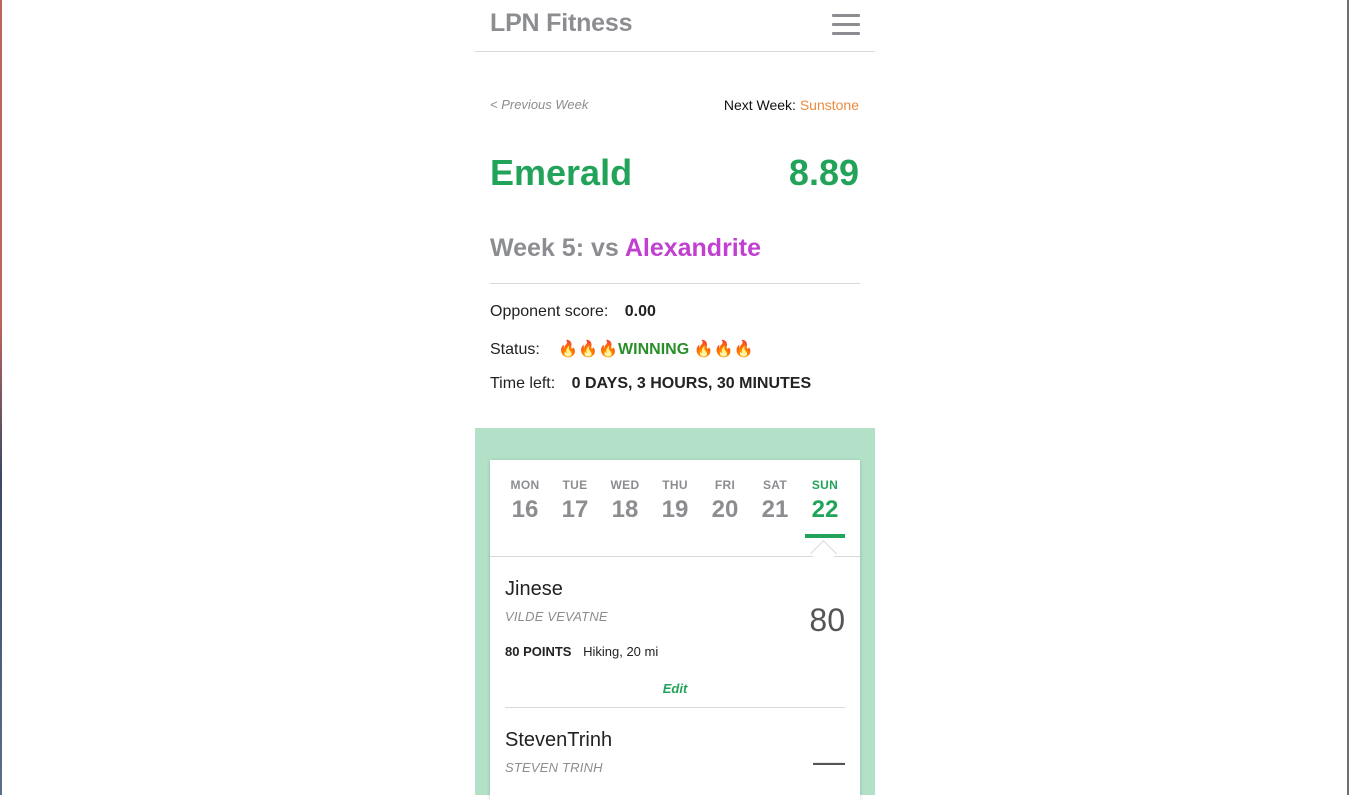  What do you see at coordinates (725, 509) in the screenshot?
I see `day-of-month: 20` at bounding box center [725, 509].